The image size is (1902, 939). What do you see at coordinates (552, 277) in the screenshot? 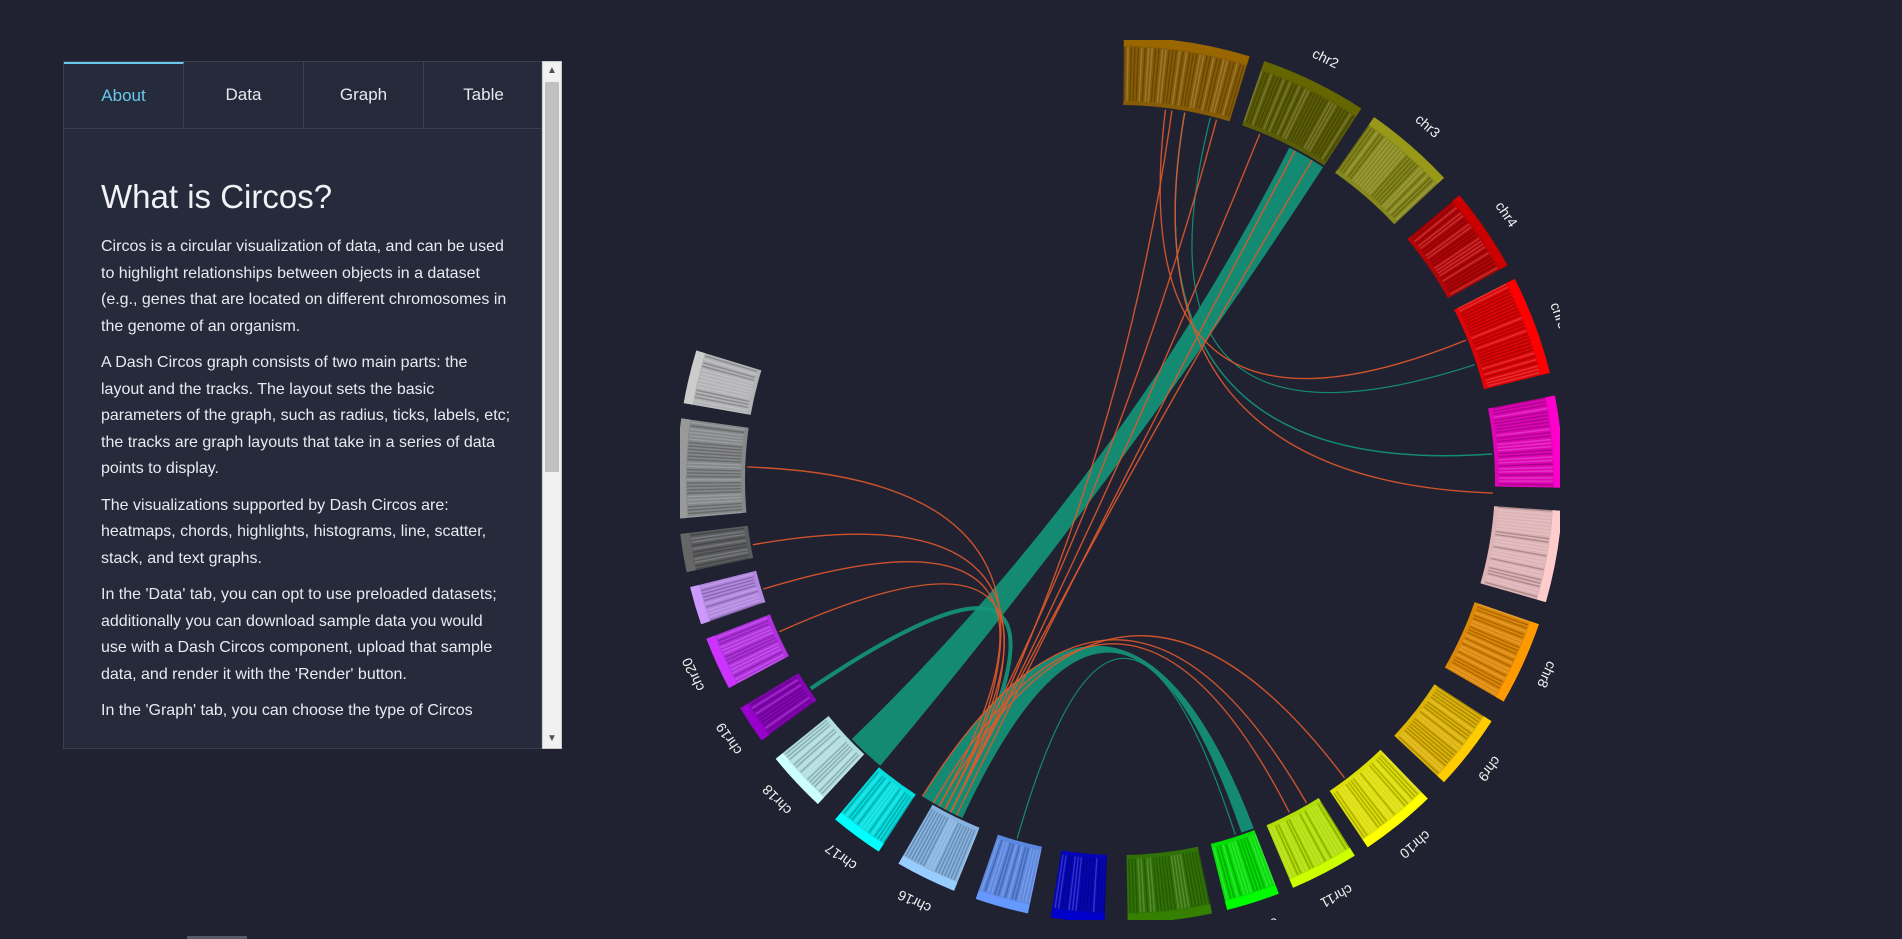
I see `scroll-thumb` at bounding box center [552, 277].